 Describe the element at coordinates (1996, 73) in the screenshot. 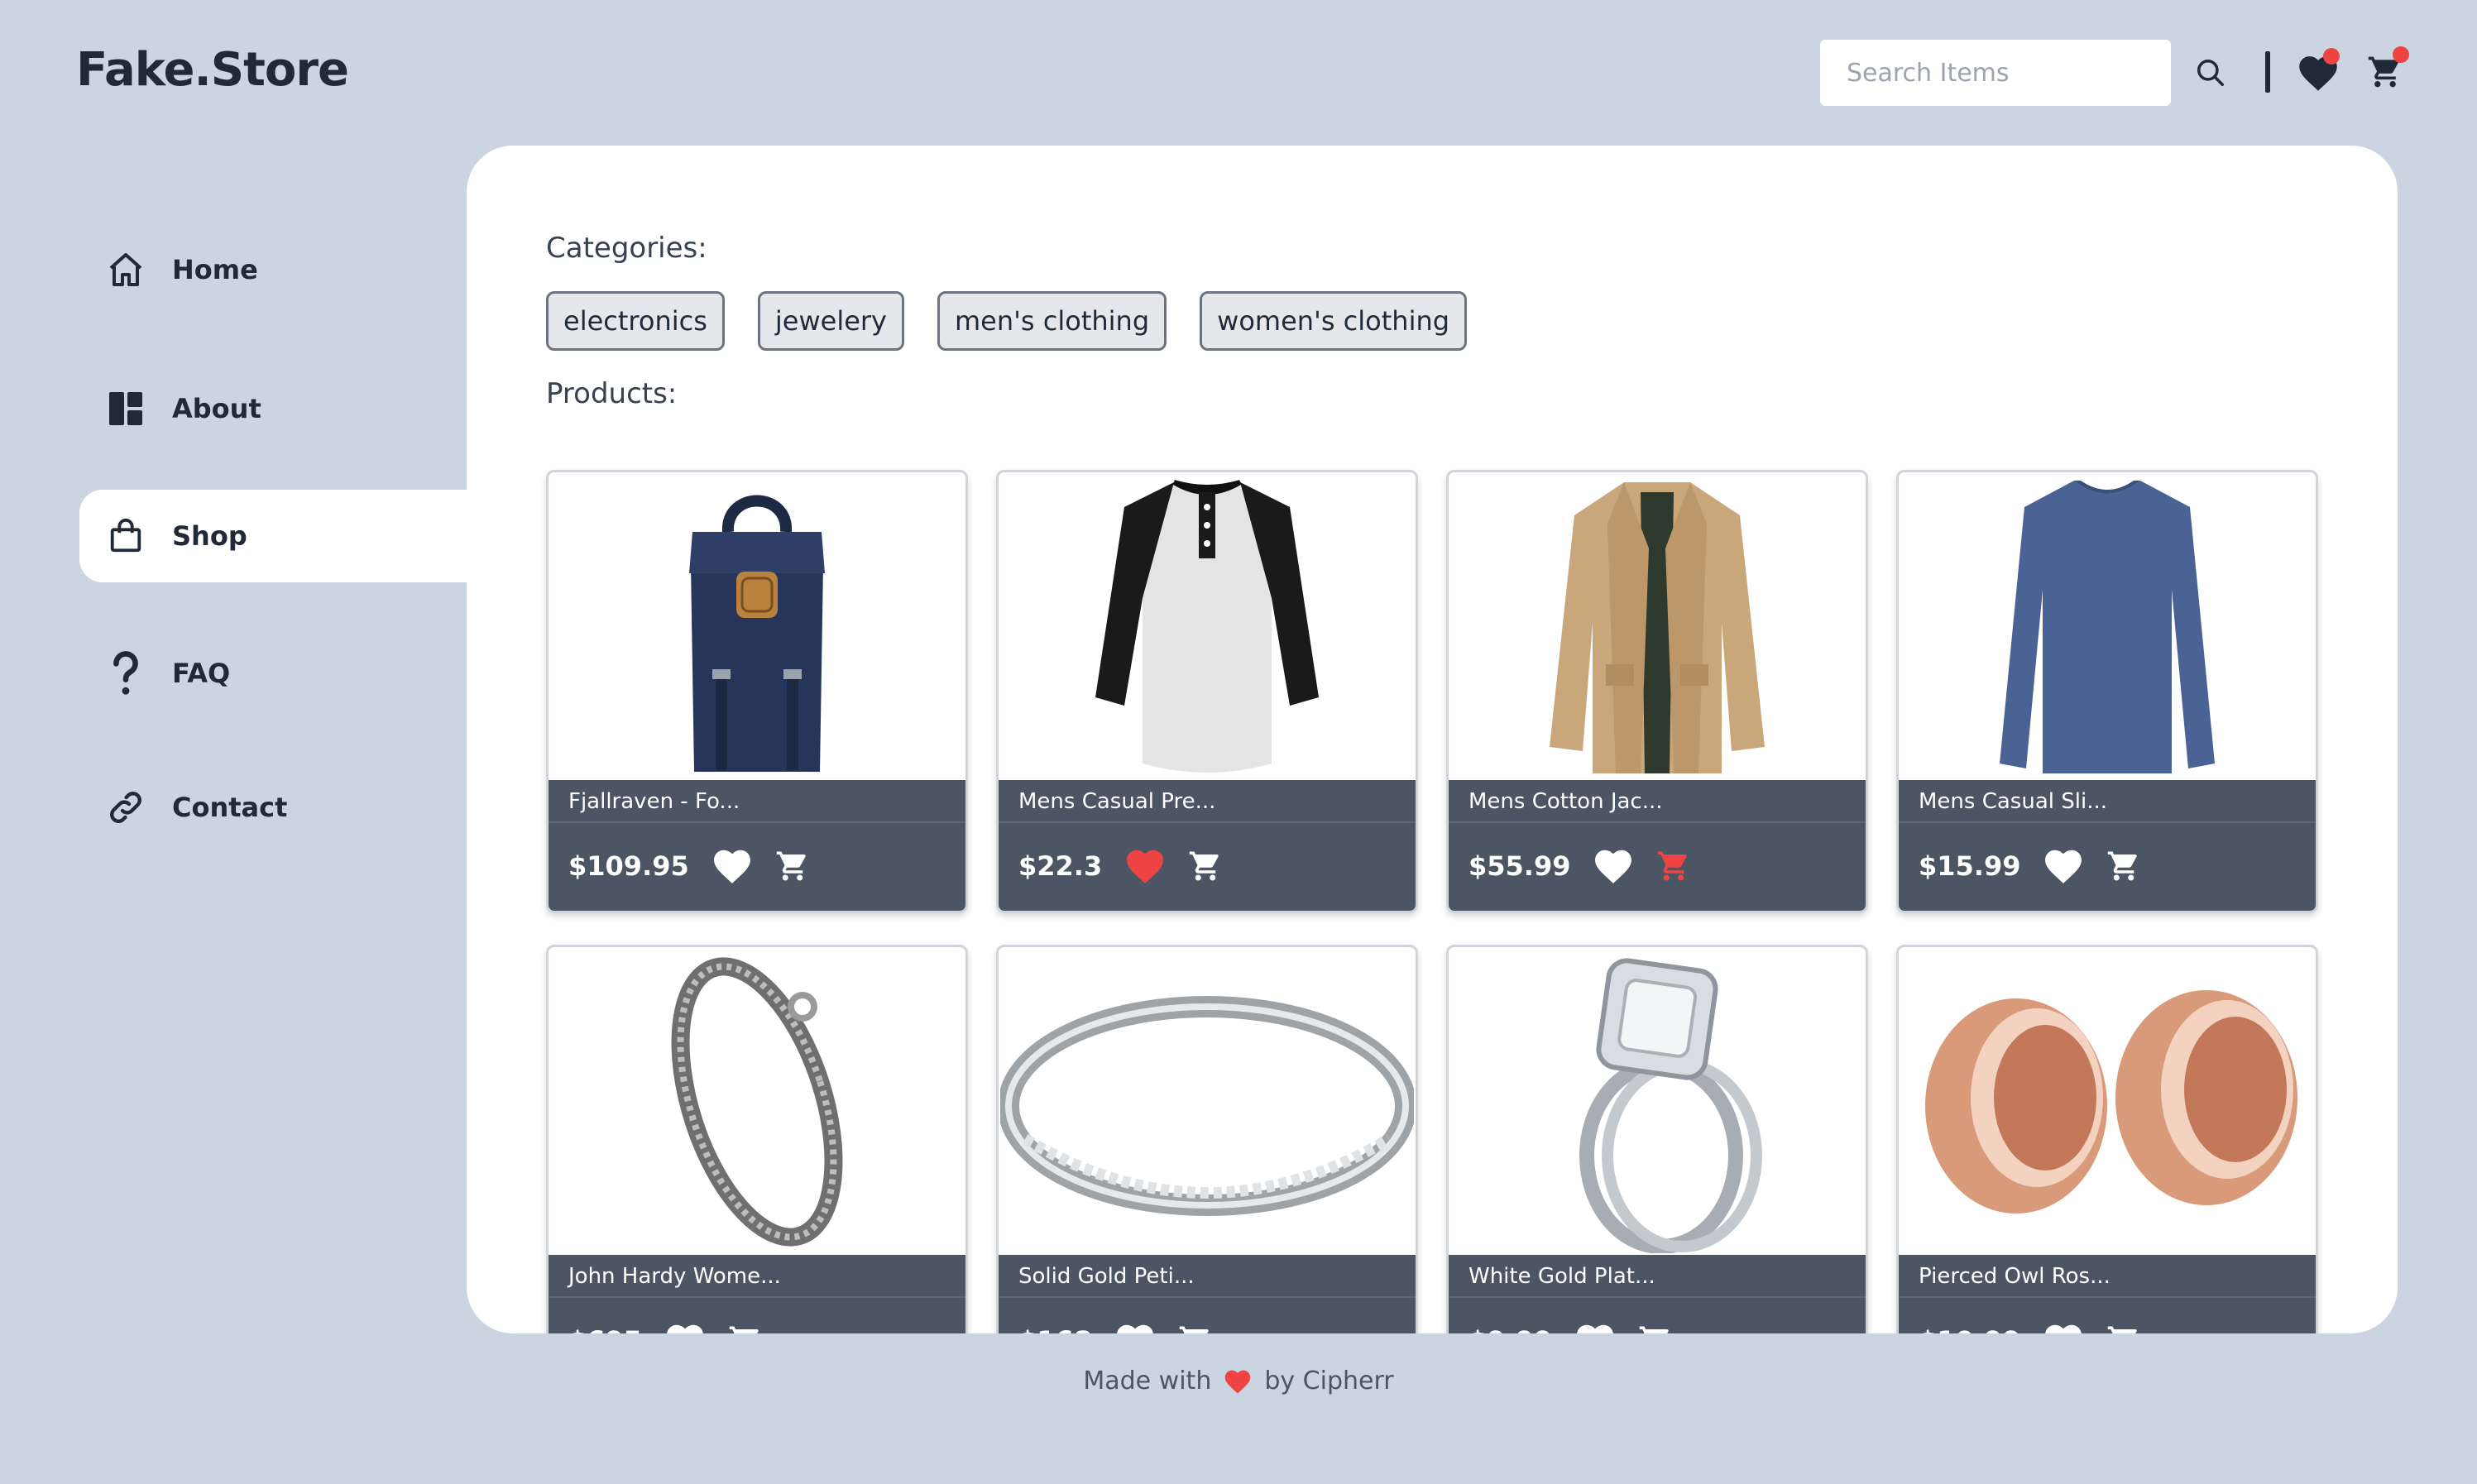

I see `search-input` at that location.